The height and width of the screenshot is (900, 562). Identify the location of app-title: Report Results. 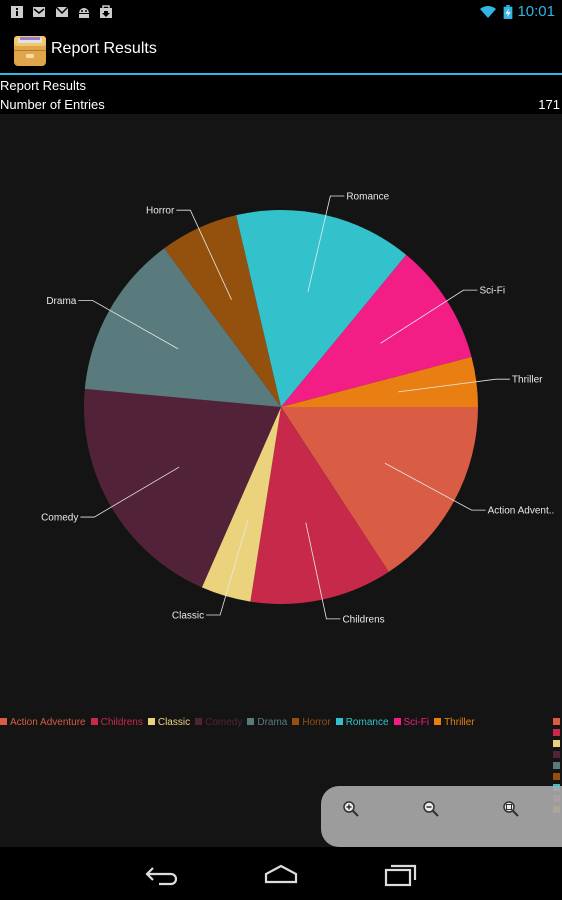
(104, 48).